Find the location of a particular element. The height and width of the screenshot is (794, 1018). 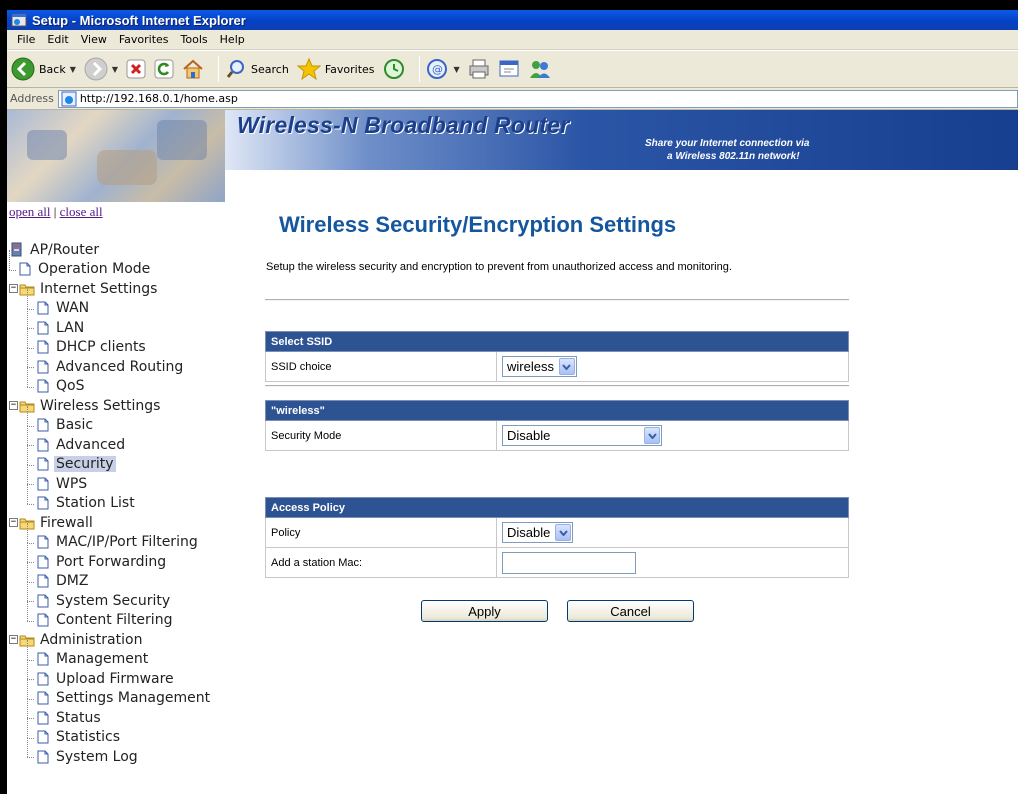

tree-controls: open all | close all is located at coordinates (56, 212).